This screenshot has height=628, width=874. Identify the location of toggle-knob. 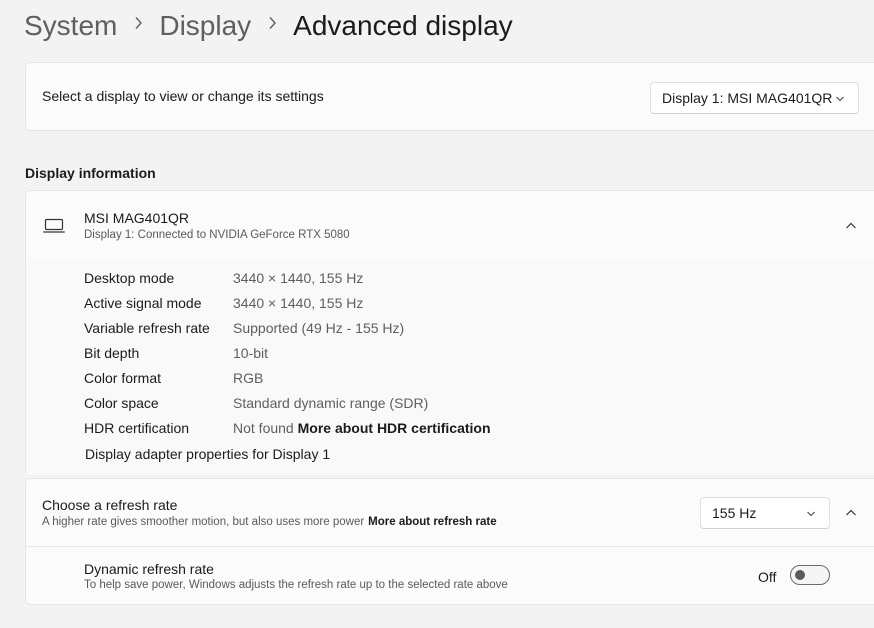
(800, 575).